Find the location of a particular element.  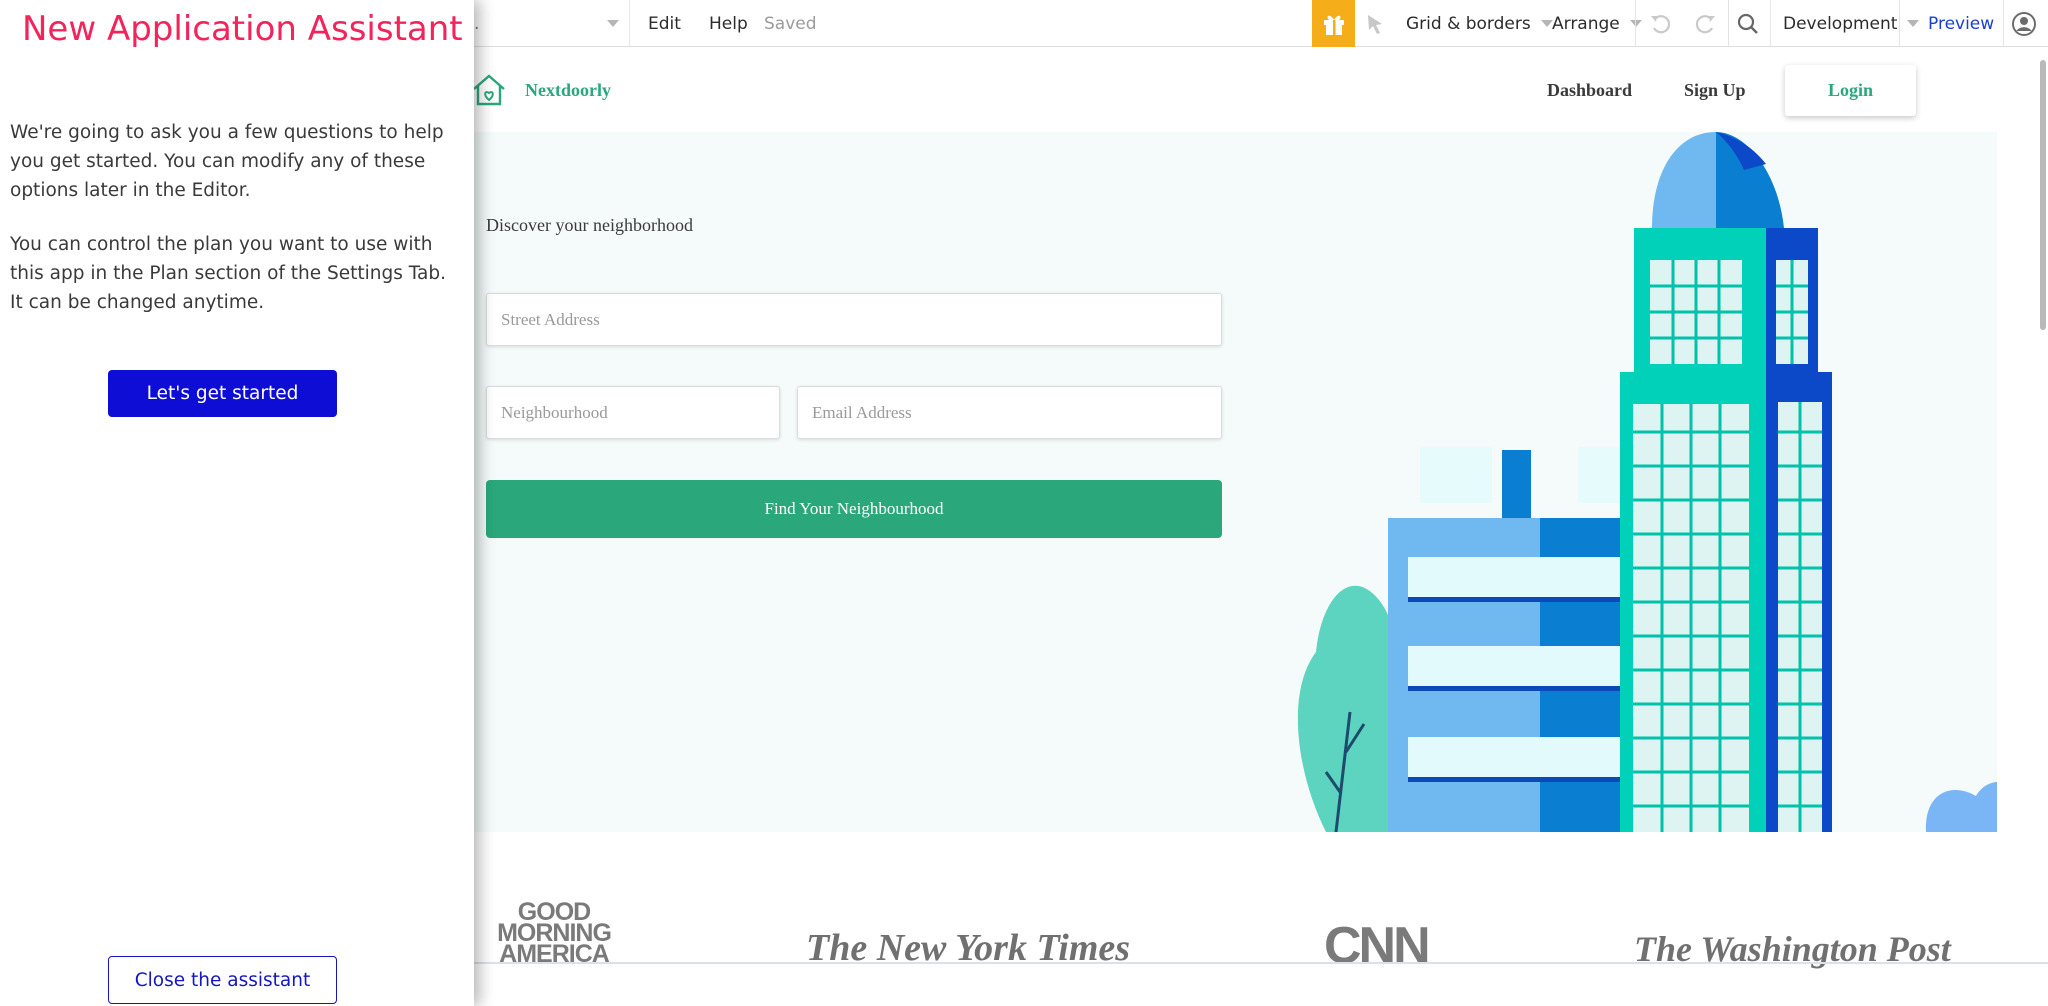

cursor-arrow-icon is located at coordinates (1375, 24).